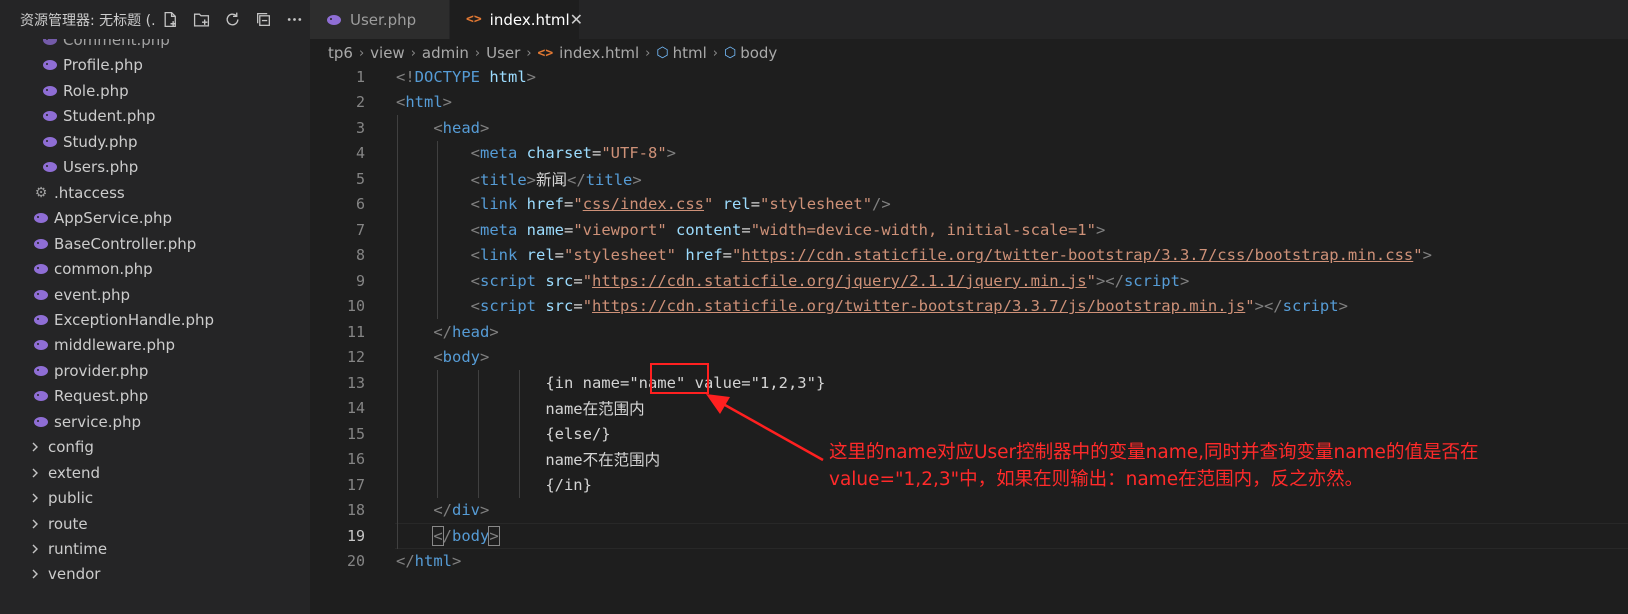  Describe the element at coordinates (360, 76) in the screenshot. I see `line-number: 1` at that location.